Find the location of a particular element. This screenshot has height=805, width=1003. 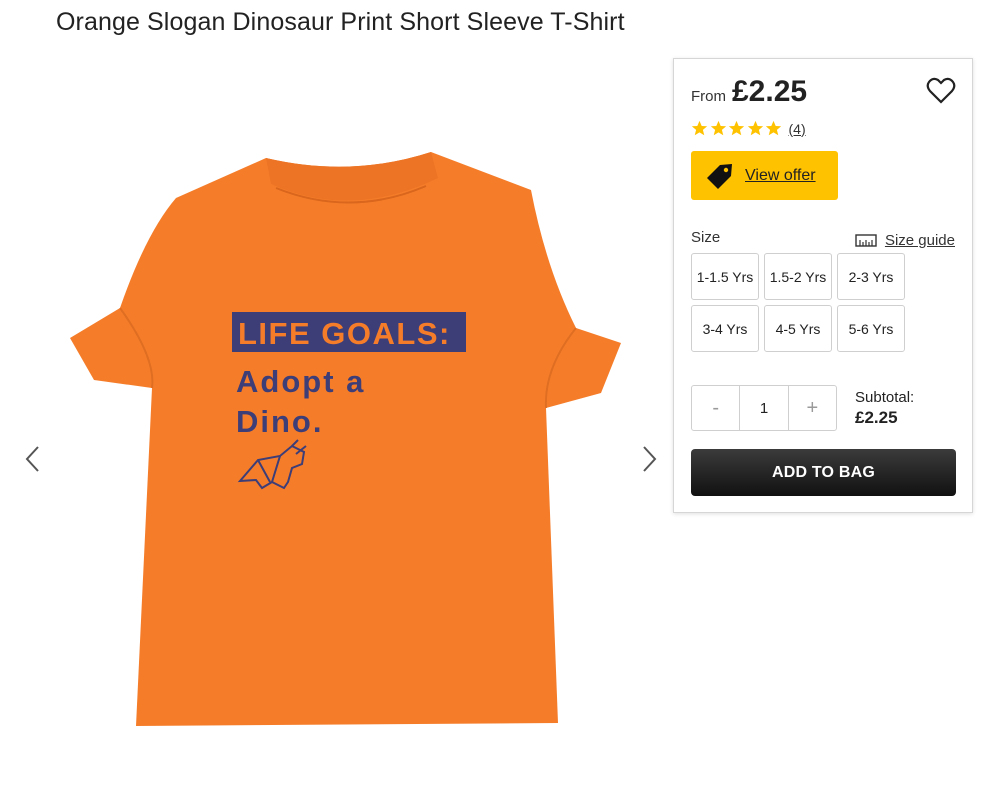

next-image-chevron-icon is located at coordinates (649, 459).